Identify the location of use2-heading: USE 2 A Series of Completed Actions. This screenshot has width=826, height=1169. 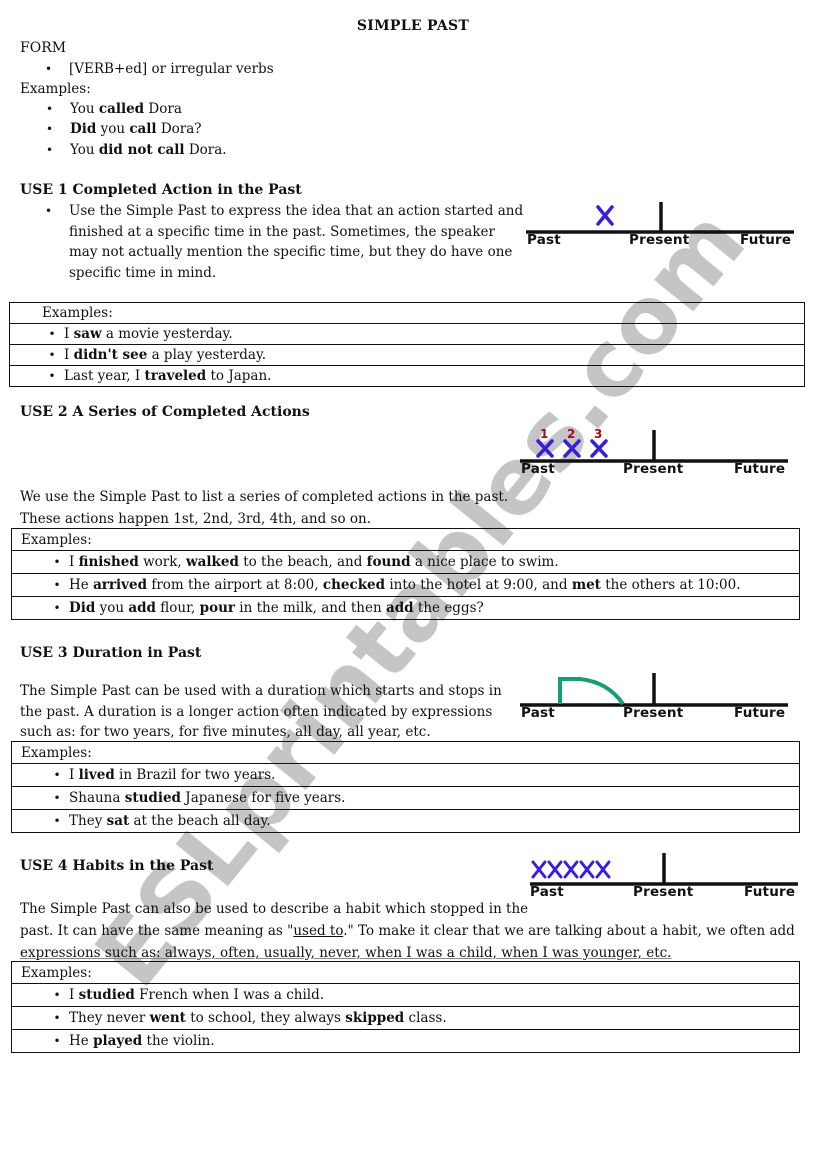
(165, 412).